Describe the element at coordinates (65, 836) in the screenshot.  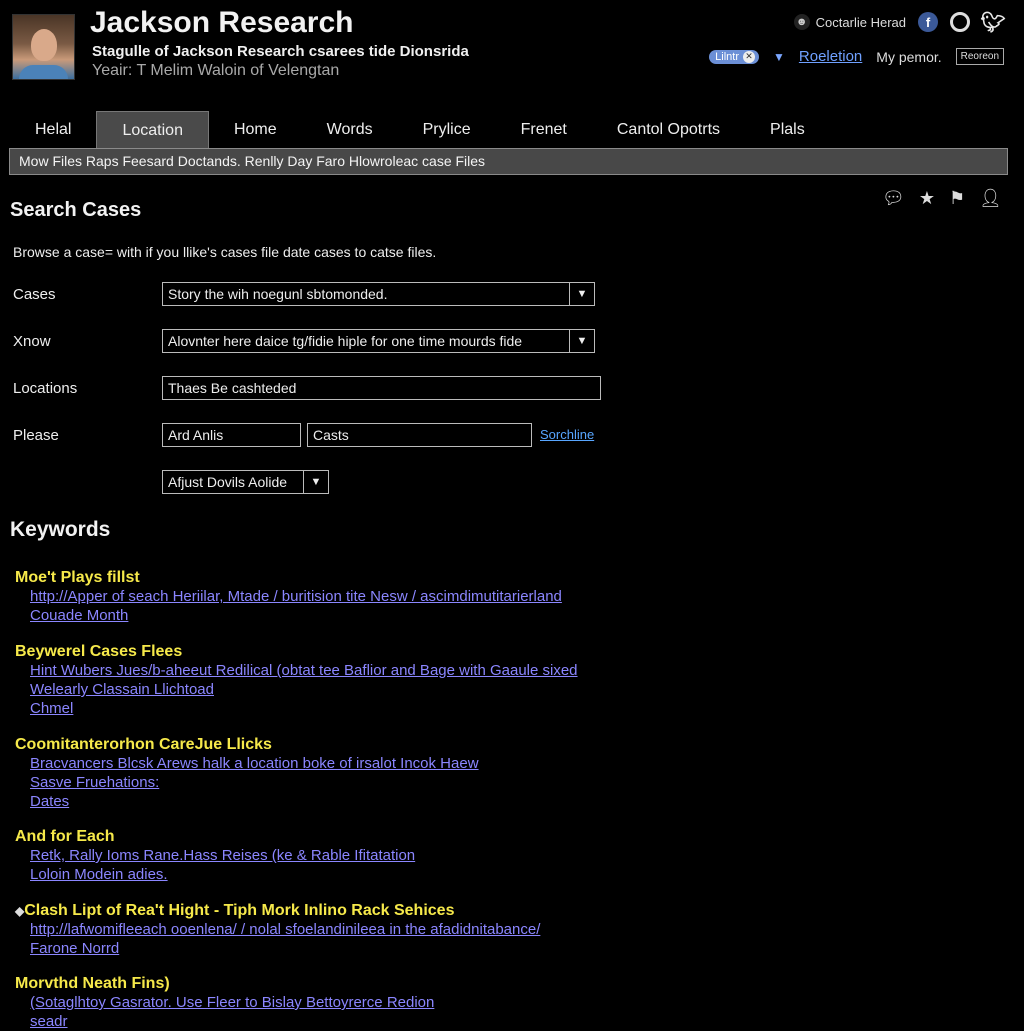
I see `keyword-heading: And for Each` at that location.